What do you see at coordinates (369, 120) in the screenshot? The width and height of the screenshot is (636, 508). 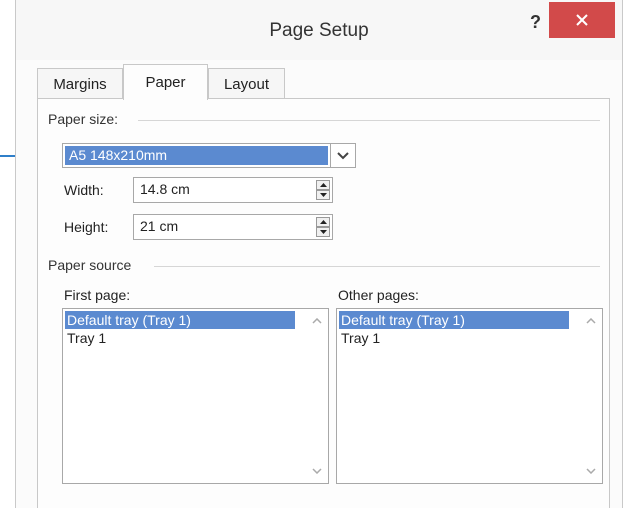 I see `paper-size-divider` at bounding box center [369, 120].